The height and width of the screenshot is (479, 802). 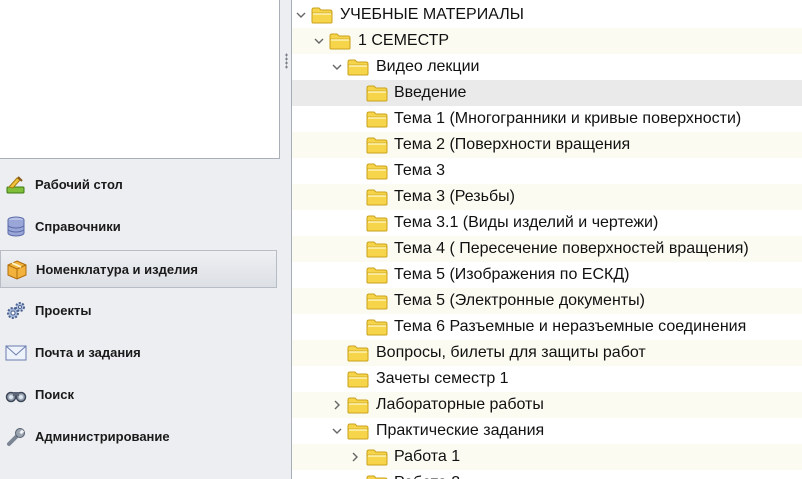 What do you see at coordinates (16, 395) in the screenshot?
I see `binoculars-icon` at bounding box center [16, 395].